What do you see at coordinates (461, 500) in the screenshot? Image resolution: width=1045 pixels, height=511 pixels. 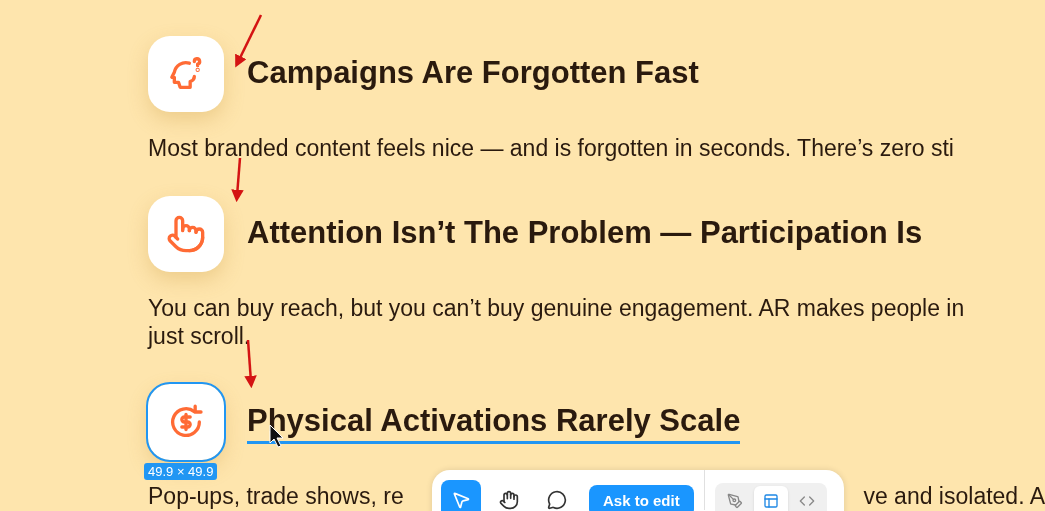 I see `cursor-icon` at bounding box center [461, 500].